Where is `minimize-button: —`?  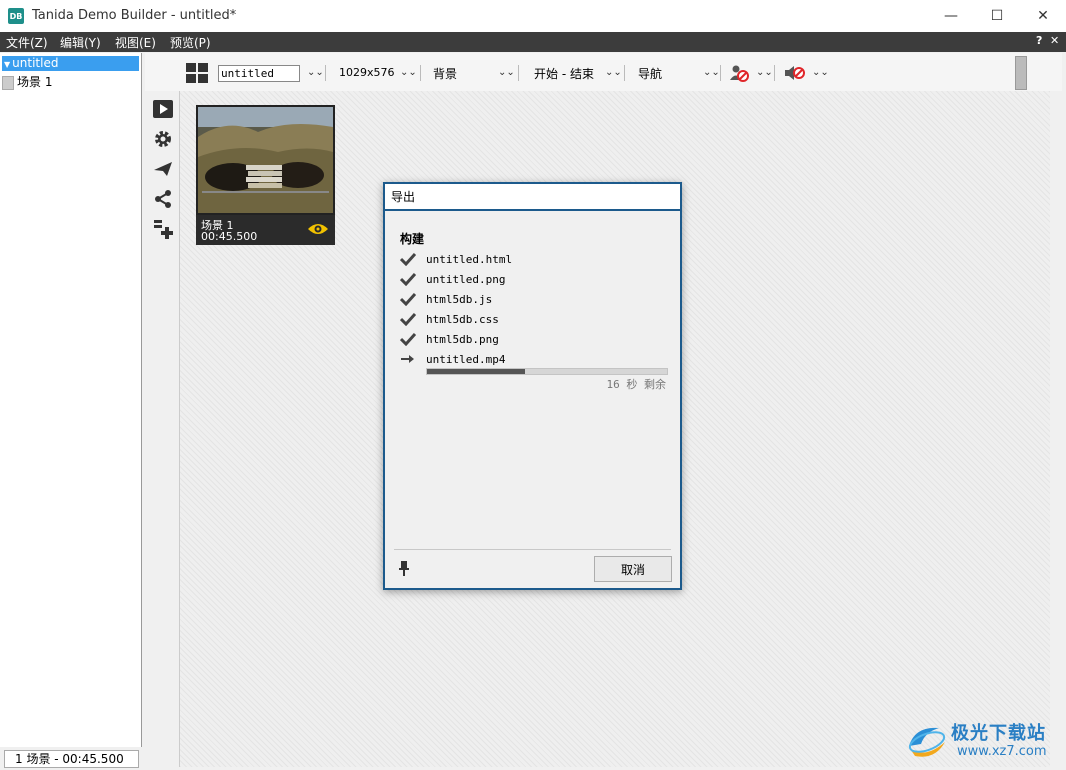 minimize-button: — is located at coordinates (951, 16).